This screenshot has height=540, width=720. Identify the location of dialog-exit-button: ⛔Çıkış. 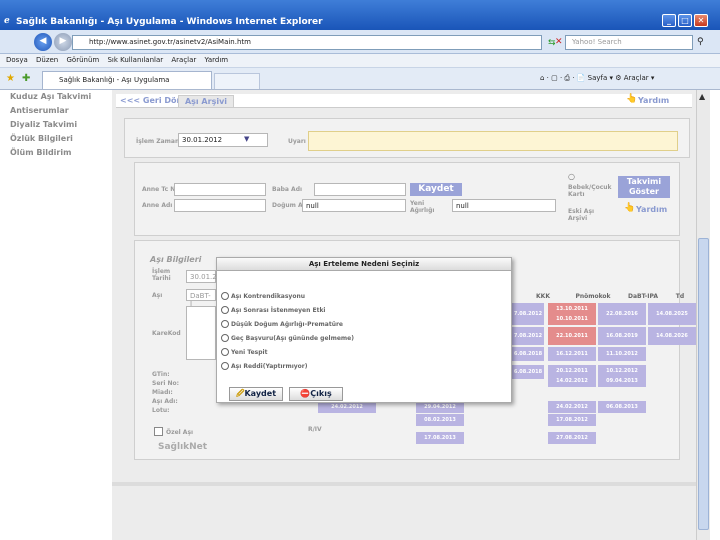
(316, 394).